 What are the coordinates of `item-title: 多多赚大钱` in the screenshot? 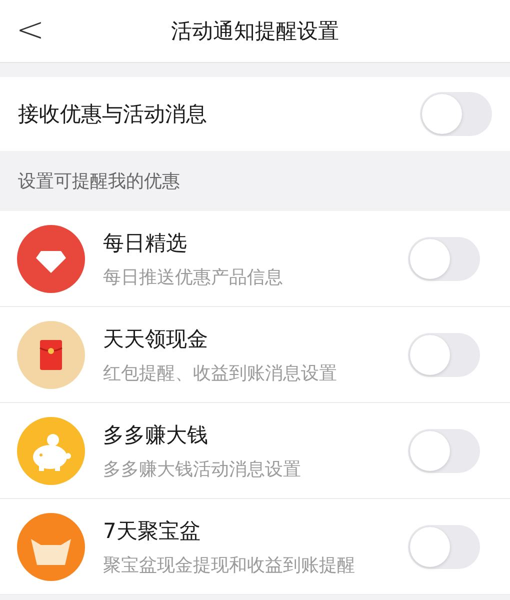 It's located at (156, 435).